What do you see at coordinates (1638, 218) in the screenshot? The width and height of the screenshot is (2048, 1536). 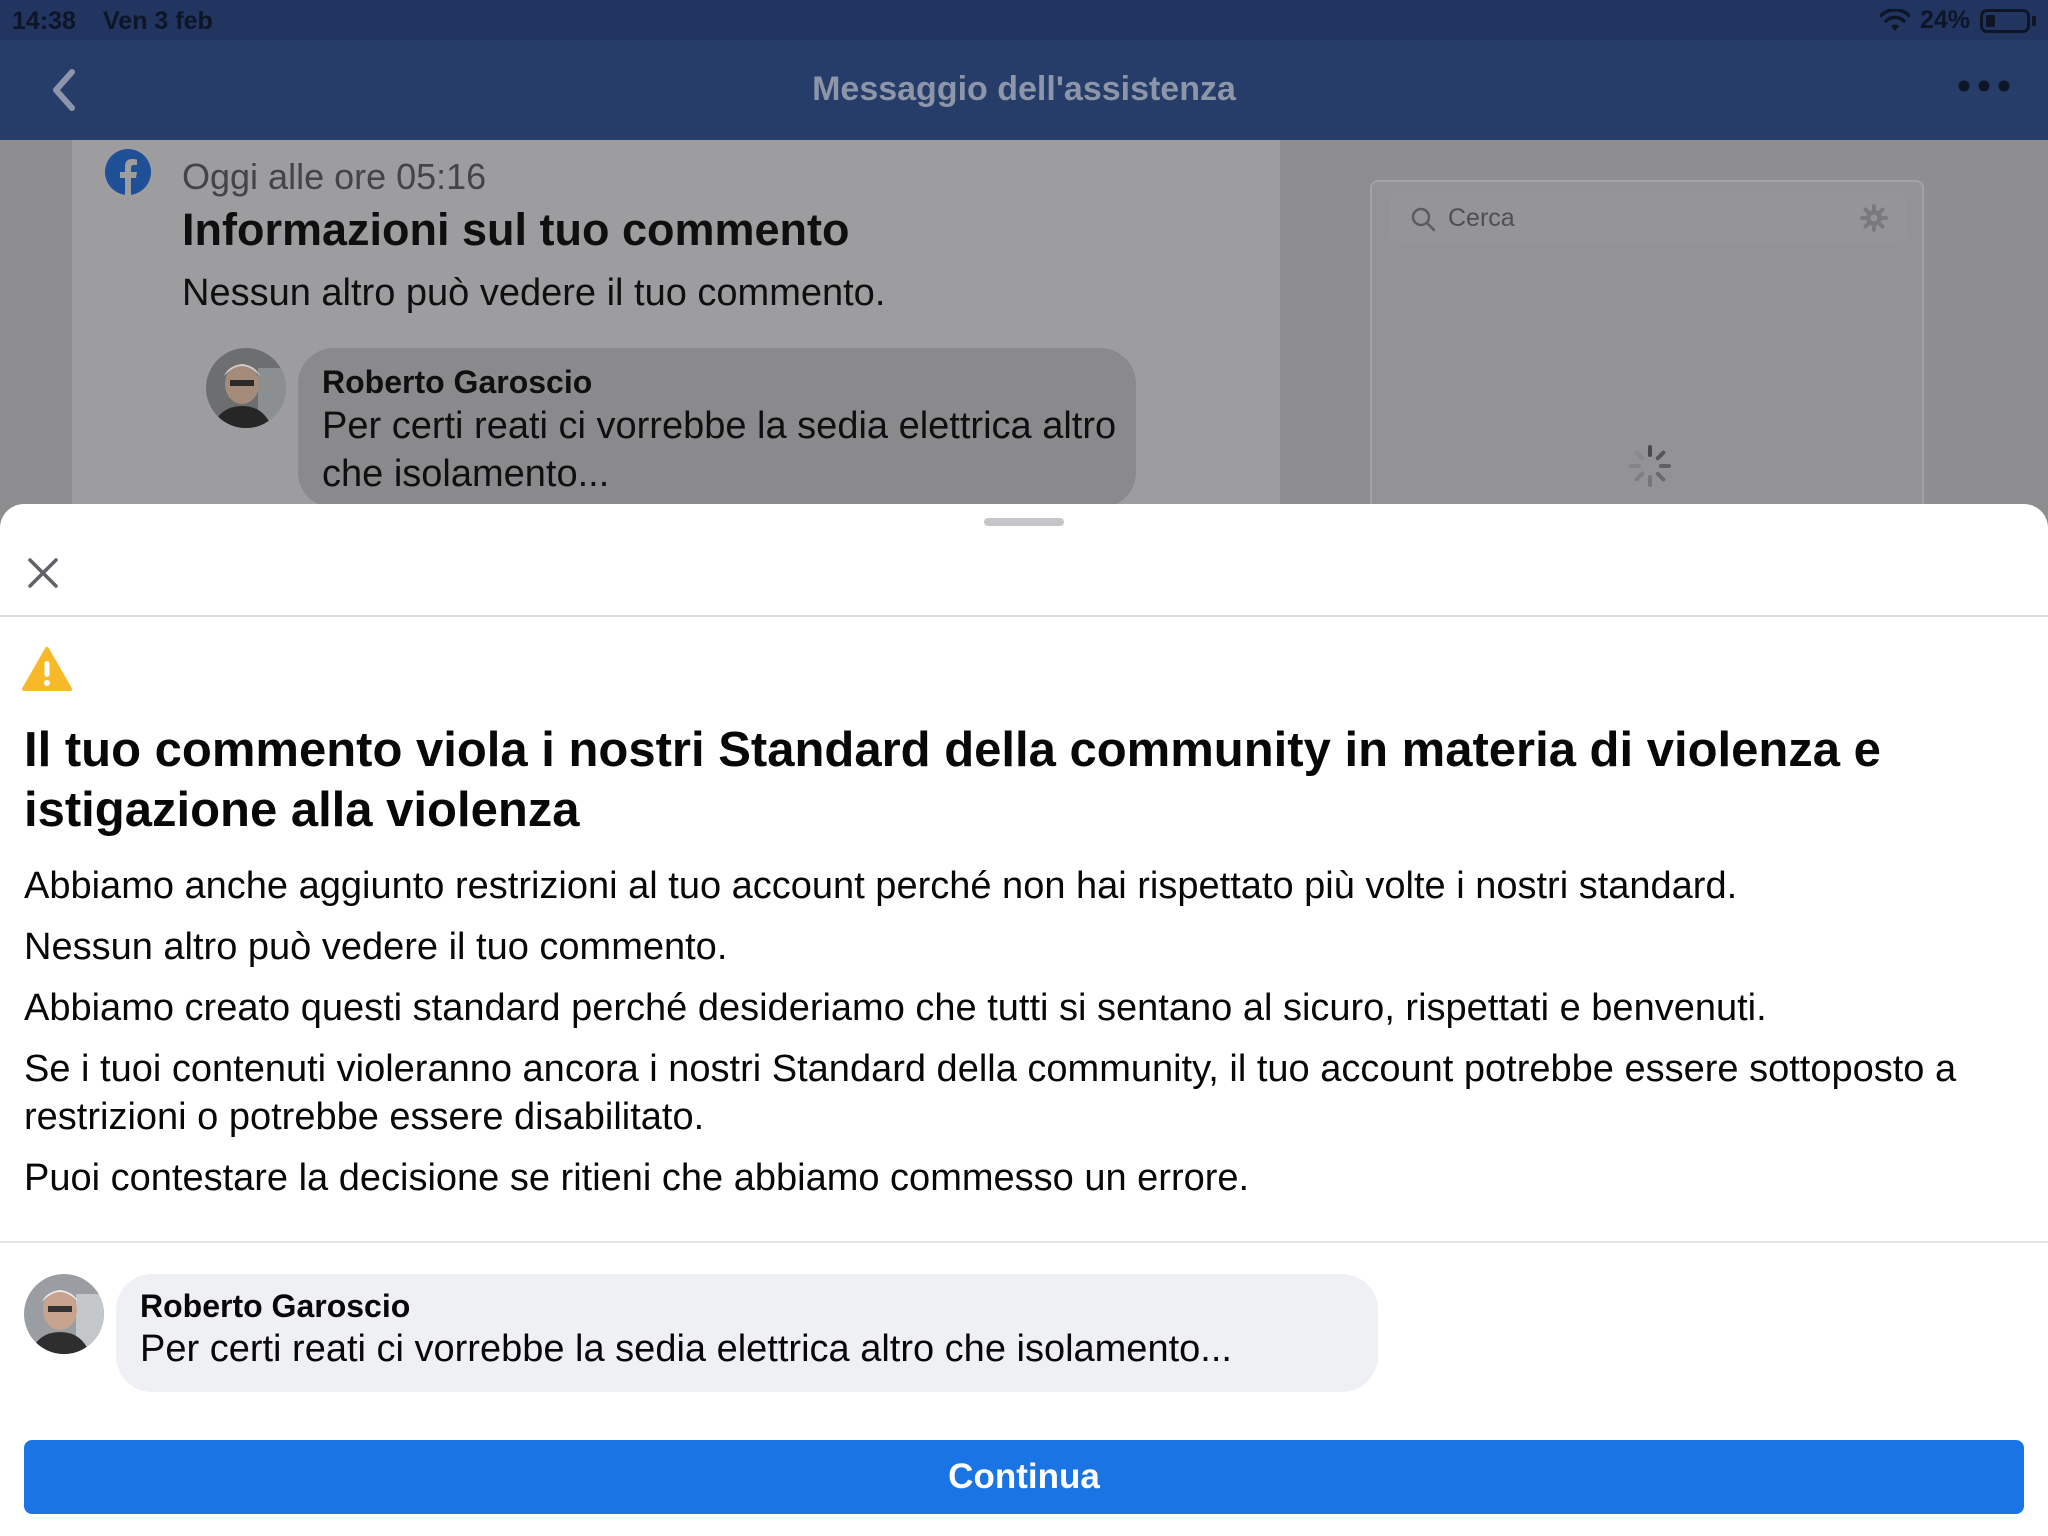 I see `search-input` at bounding box center [1638, 218].